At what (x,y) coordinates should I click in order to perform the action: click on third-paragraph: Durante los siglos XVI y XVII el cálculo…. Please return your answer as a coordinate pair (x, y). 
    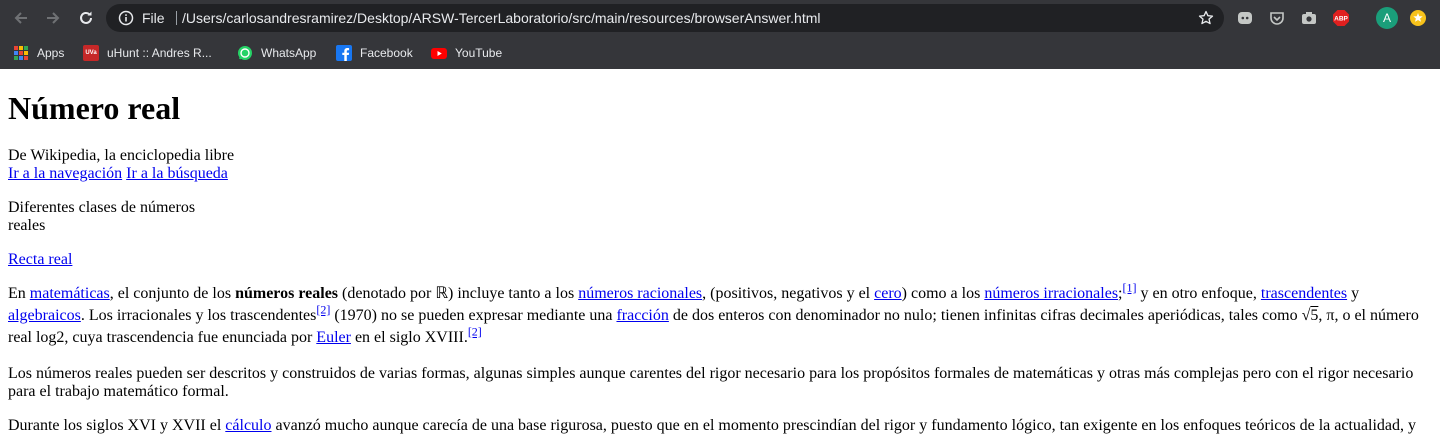
    Looking at the image, I should click on (720, 426).